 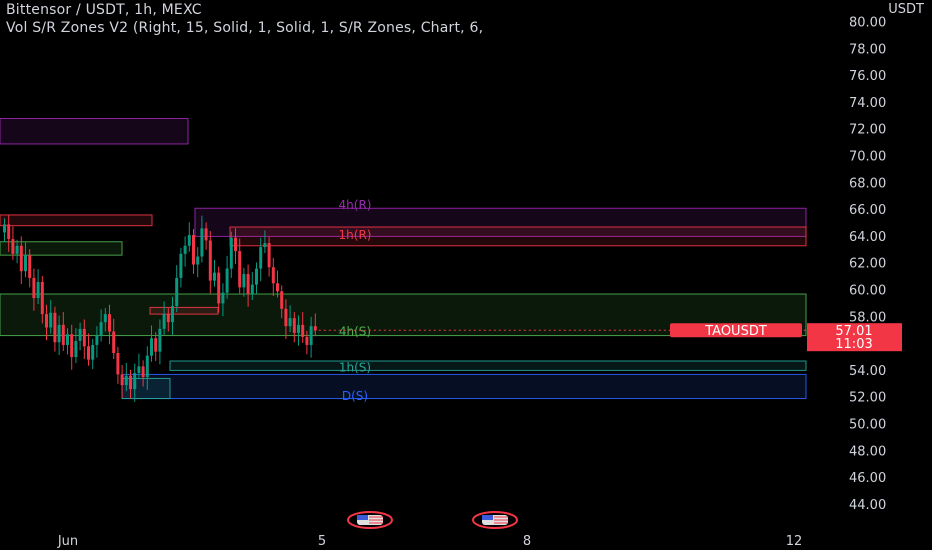 I want to click on price-tag: TAOUSDT 57.0111:03, so click(x=786, y=337).